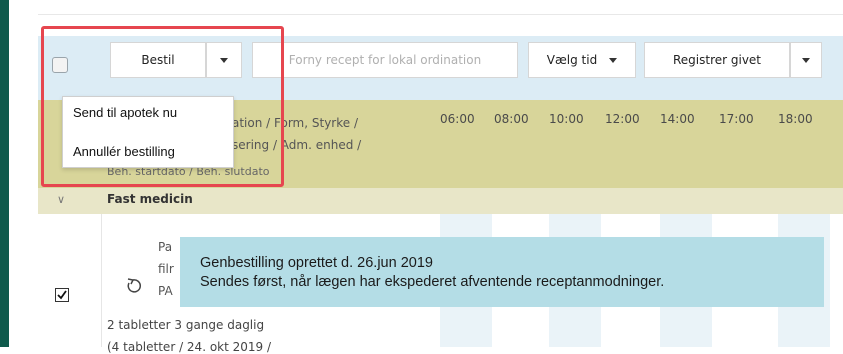 This screenshot has height=354, width=843. I want to click on time-col-1000: 10:00, so click(566, 119).